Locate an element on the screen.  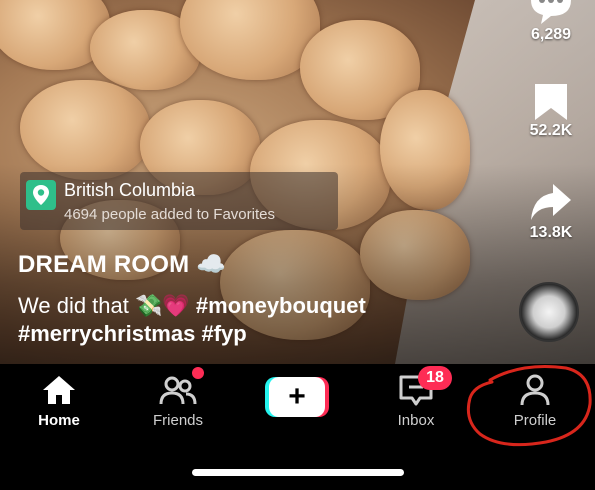
create-button: + is located at coordinates (297, 397).